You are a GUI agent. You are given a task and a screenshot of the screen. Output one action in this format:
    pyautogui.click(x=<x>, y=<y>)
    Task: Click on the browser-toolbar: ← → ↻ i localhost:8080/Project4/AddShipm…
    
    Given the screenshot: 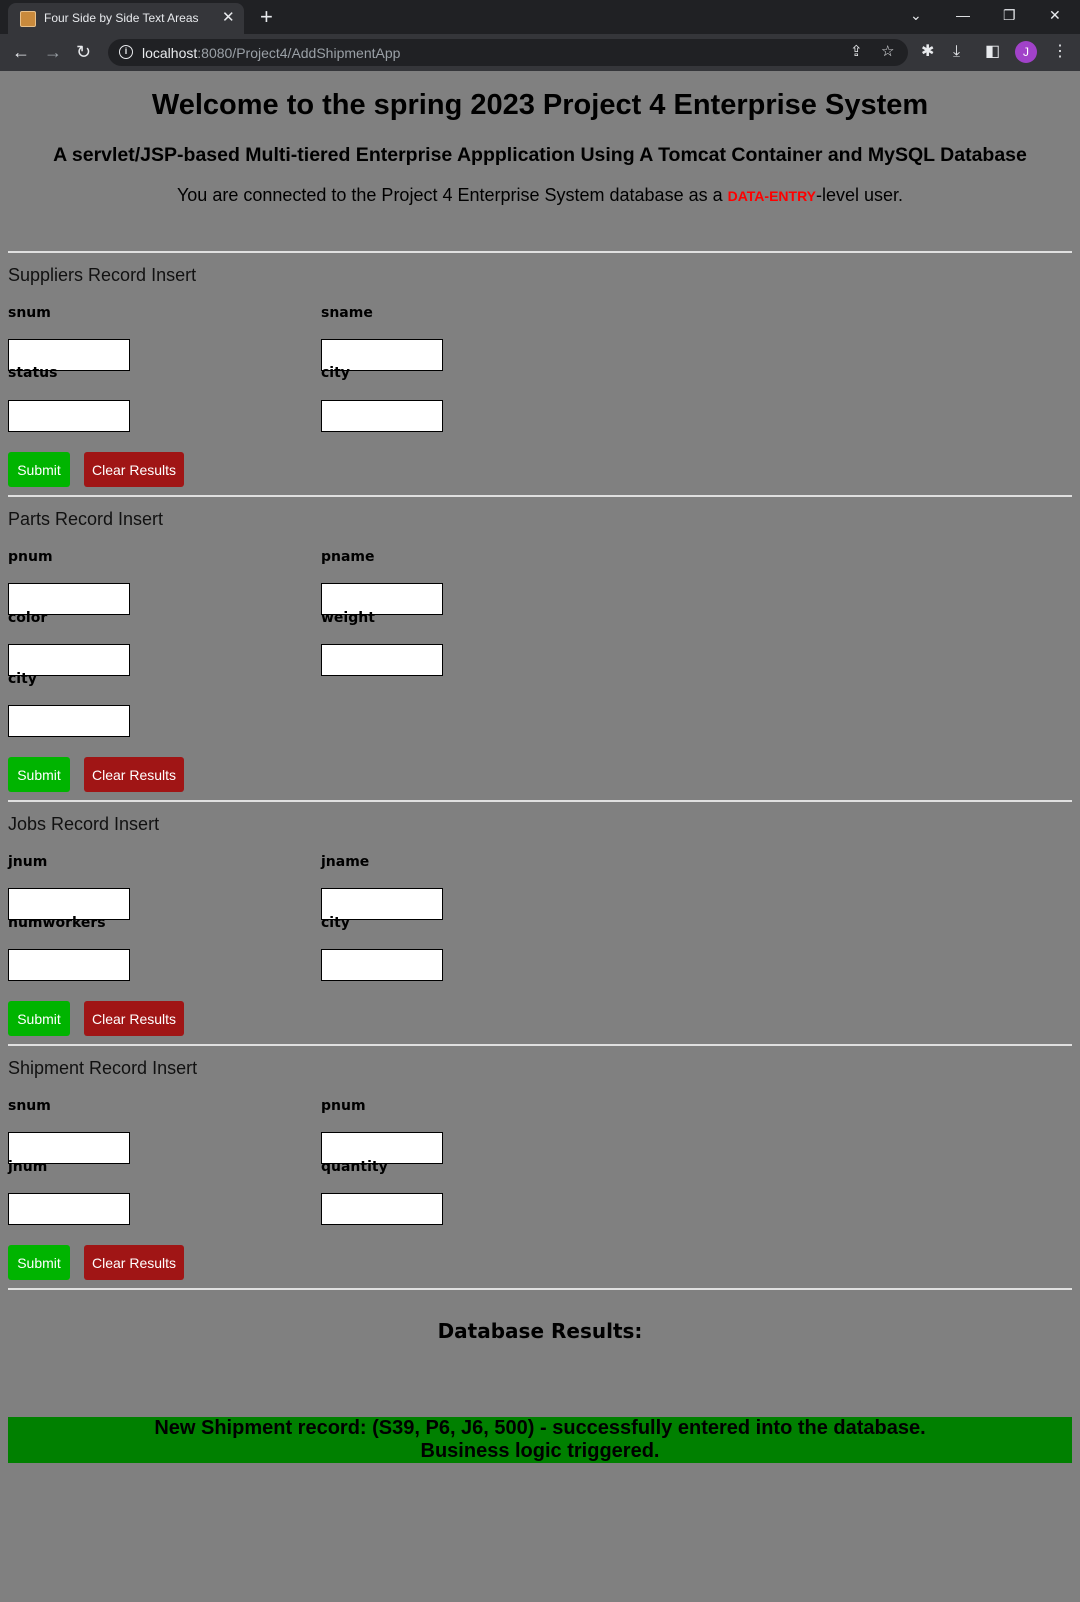 What is the action you would take?
    pyautogui.click(x=540, y=52)
    